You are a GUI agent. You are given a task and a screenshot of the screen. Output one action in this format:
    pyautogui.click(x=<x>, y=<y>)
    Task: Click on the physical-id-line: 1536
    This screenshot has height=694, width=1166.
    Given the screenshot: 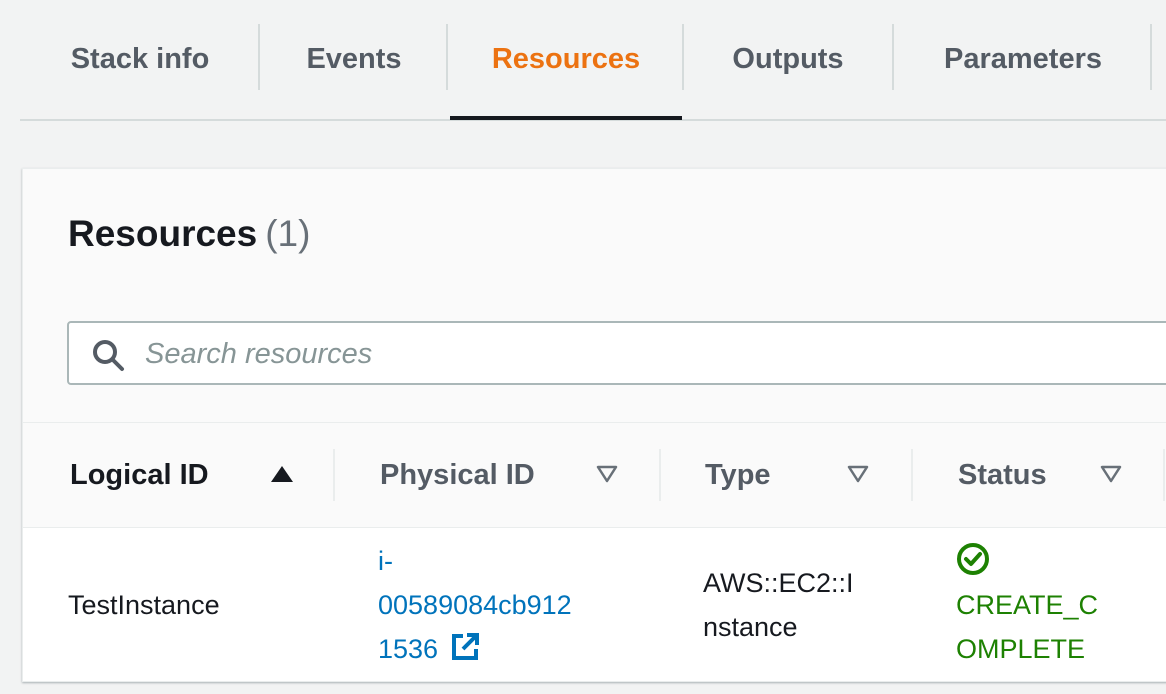 What is the action you would take?
    pyautogui.click(x=408, y=649)
    